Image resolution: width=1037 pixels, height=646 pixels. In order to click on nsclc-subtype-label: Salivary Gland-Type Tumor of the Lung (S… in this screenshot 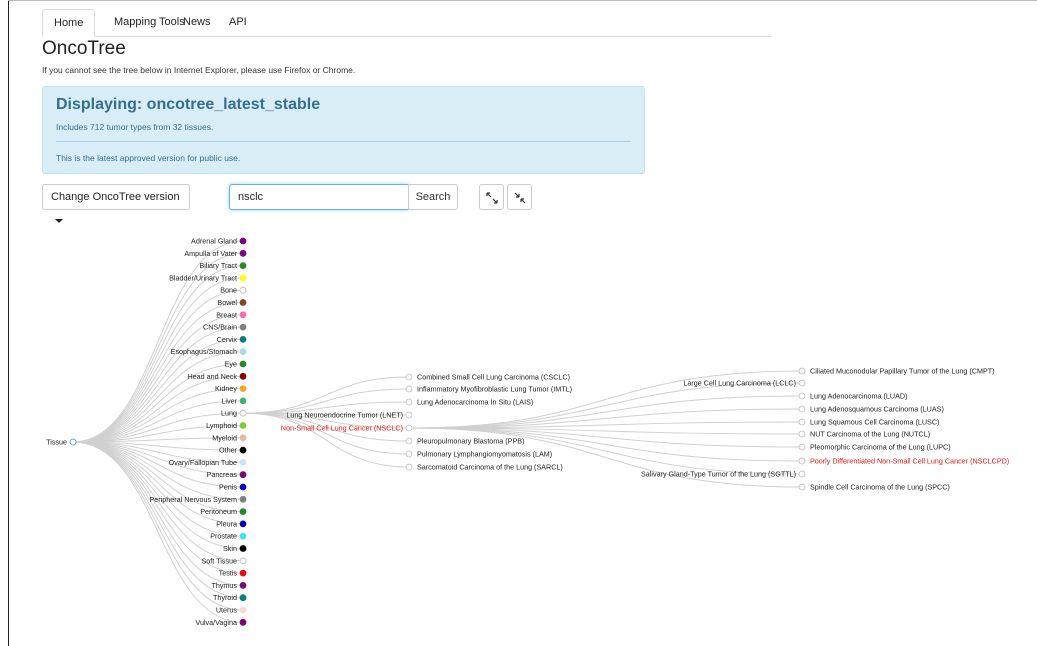, I will do `click(718, 474)`.